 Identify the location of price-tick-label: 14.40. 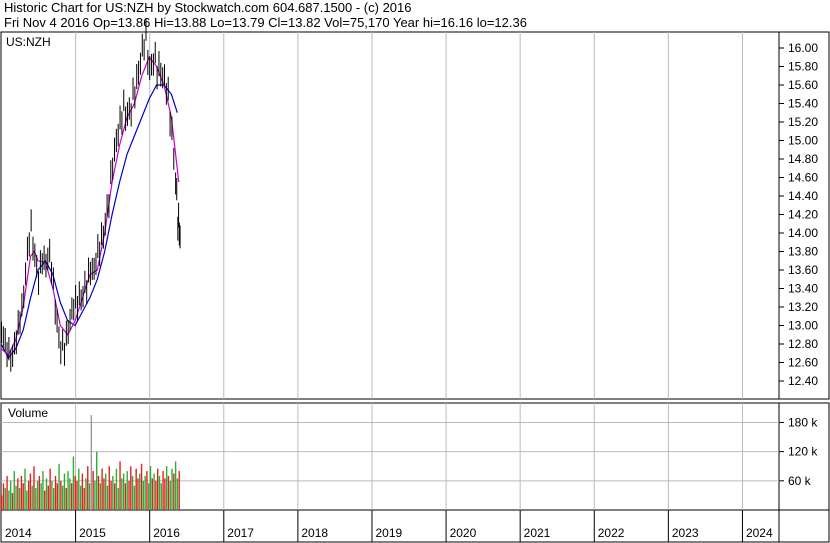
(803, 196).